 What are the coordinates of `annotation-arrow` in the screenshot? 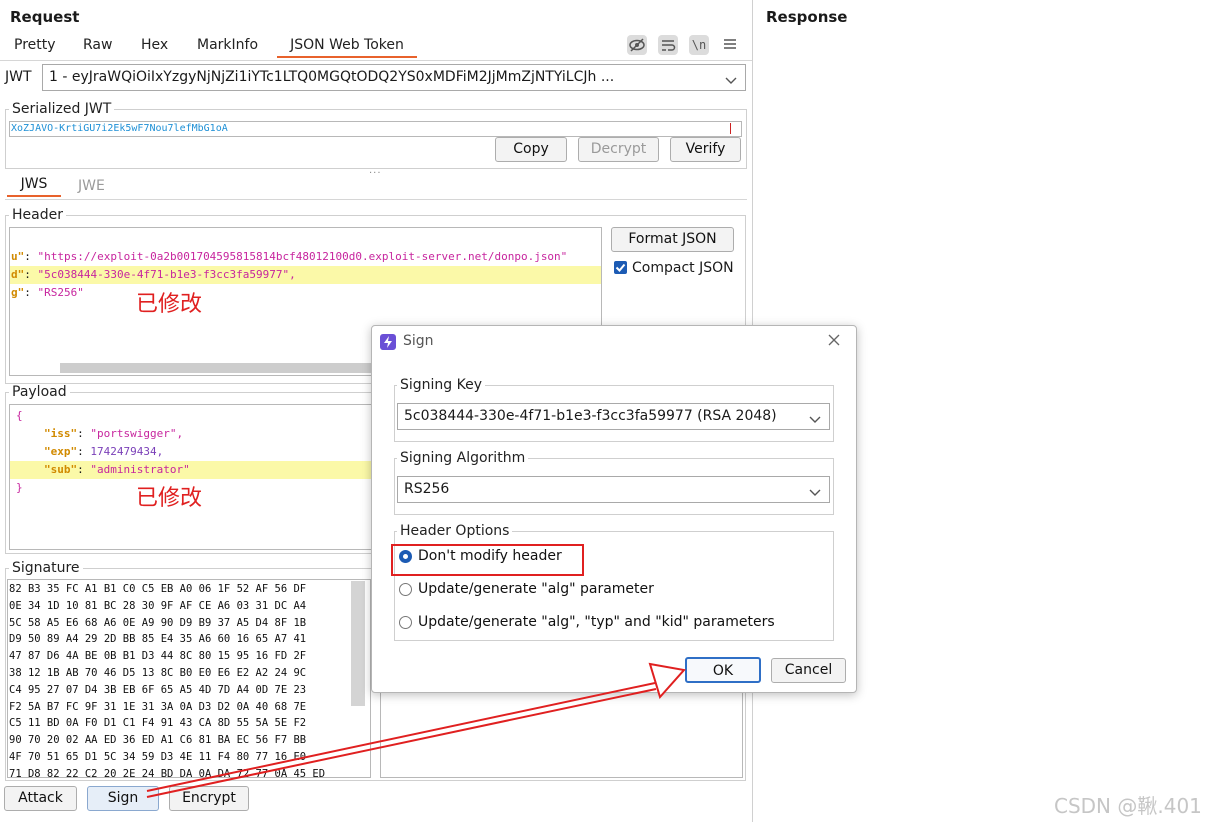 It's located at (416, 730).